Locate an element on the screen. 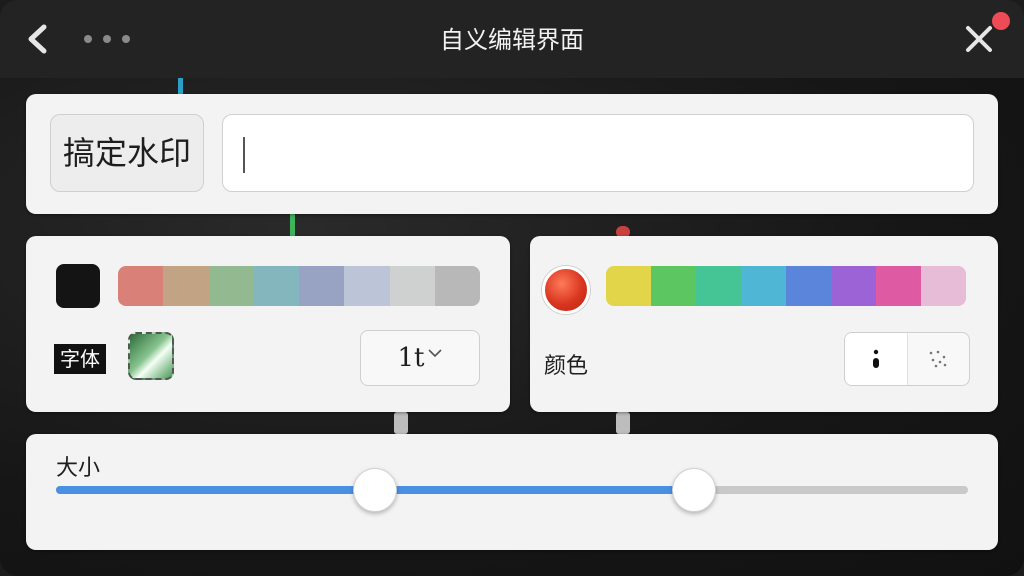 The image size is (1024, 576). scatter-style-icon is located at coordinates (938, 359).